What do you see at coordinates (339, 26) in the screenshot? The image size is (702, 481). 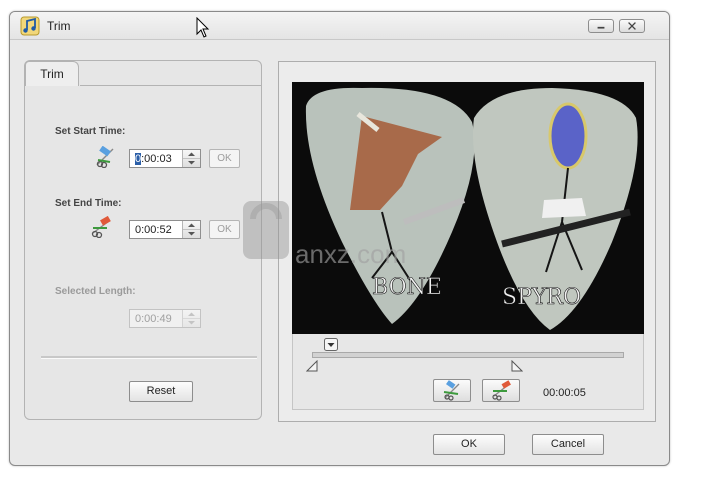 I see `title-bar: Trim` at bounding box center [339, 26].